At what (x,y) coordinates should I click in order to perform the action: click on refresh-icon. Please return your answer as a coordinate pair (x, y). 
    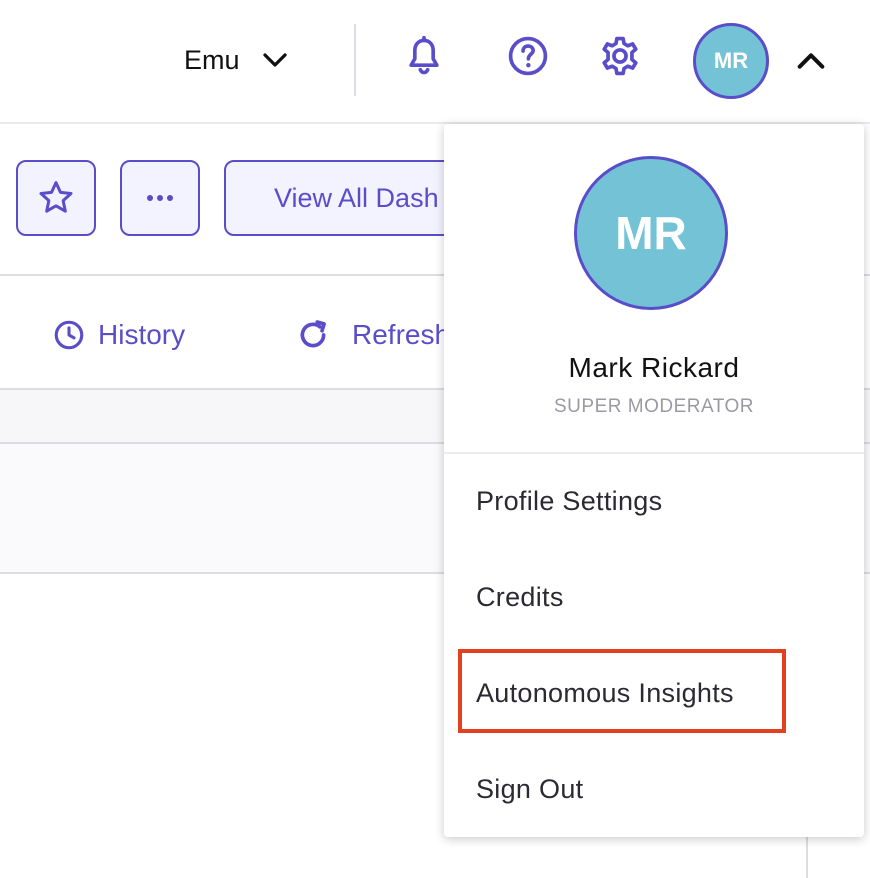
    Looking at the image, I should click on (313, 334).